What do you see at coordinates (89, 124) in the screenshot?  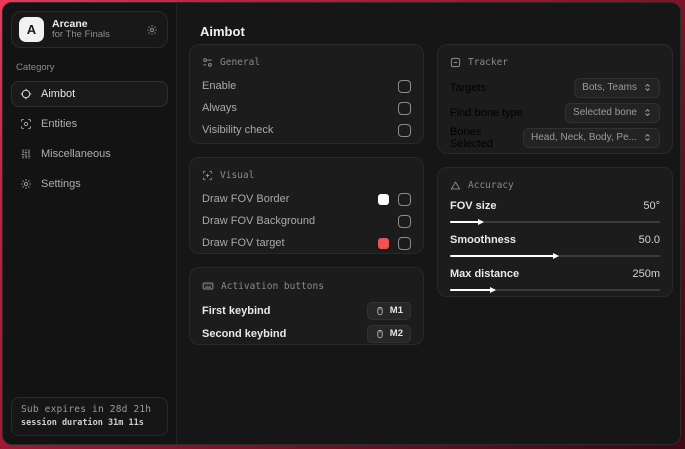 I see `sidebar-item-entities: Entities` at bounding box center [89, 124].